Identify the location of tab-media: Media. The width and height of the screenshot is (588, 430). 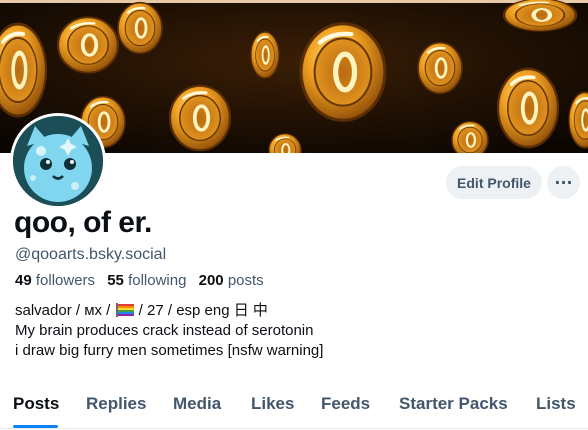
(197, 404).